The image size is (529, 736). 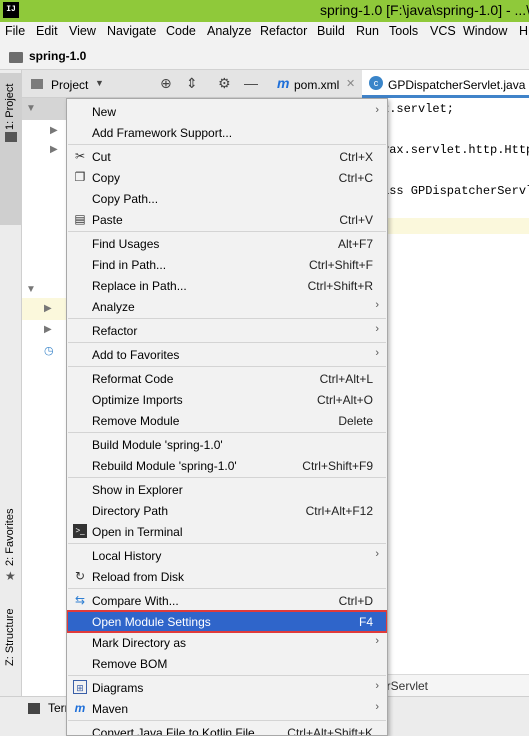 What do you see at coordinates (110, 709) in the screenshot?
I see `menu-item-label: Maven` at bounding box center [110, 709].